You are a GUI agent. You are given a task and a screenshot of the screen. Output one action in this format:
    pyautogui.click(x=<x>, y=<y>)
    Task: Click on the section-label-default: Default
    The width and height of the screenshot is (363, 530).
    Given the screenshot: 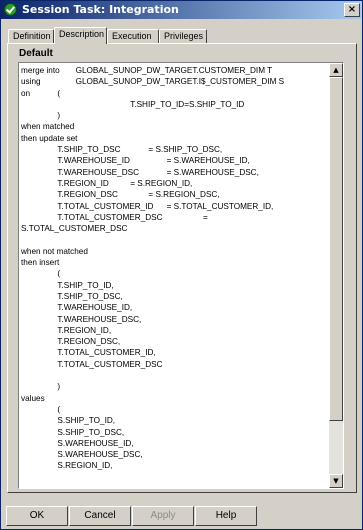 What is the action you would take?
    pyautogui.click(x=36, y=53)
    